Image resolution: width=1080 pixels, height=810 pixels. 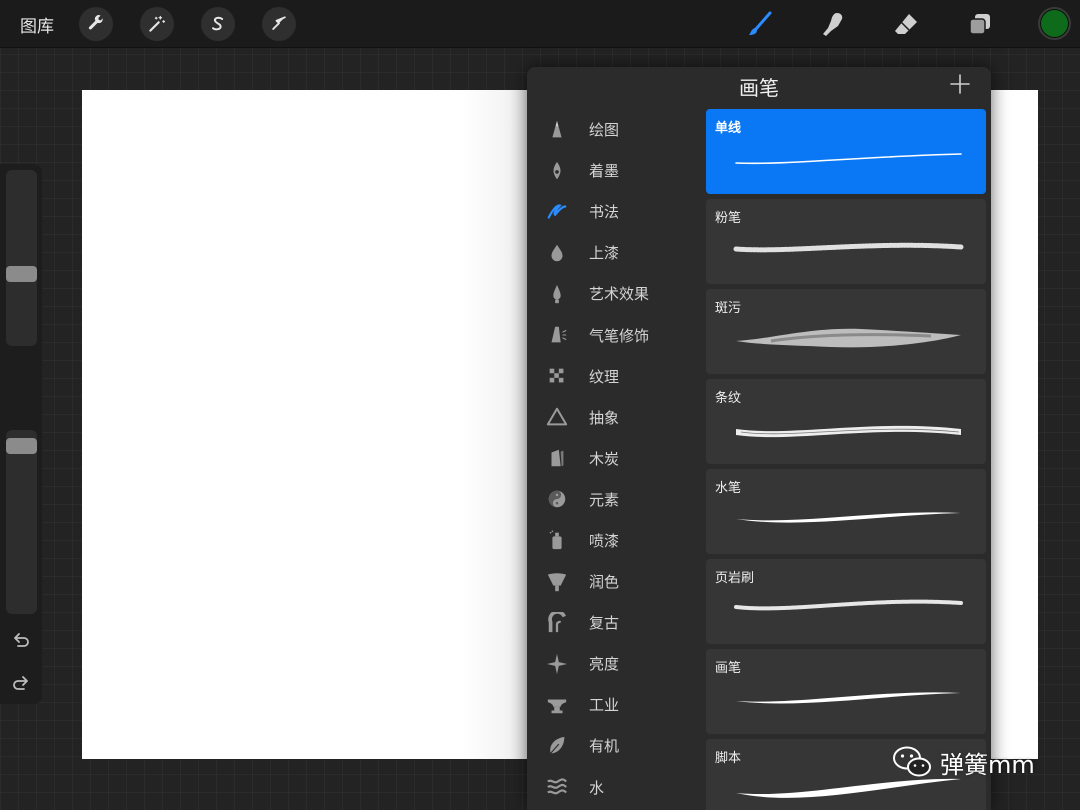 What do you see at coordinates (557, 376) in the screenshot?
I see `checker-texture-icon` at bounding box center [557, 376].